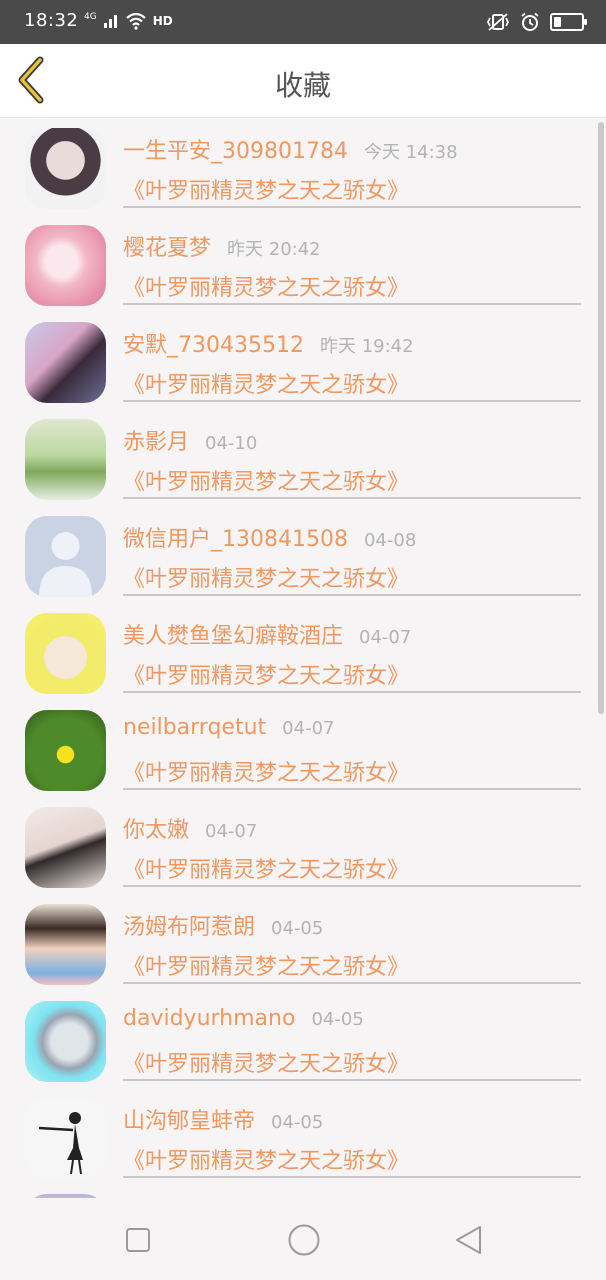 This screenshot has width=606, height=1280. Describe the element at coordinates (303, 846) in the screenshot. I see `list-item: 你太嫩 04-07 《叶罗丽精灵梦之天之骄女》` at that location.